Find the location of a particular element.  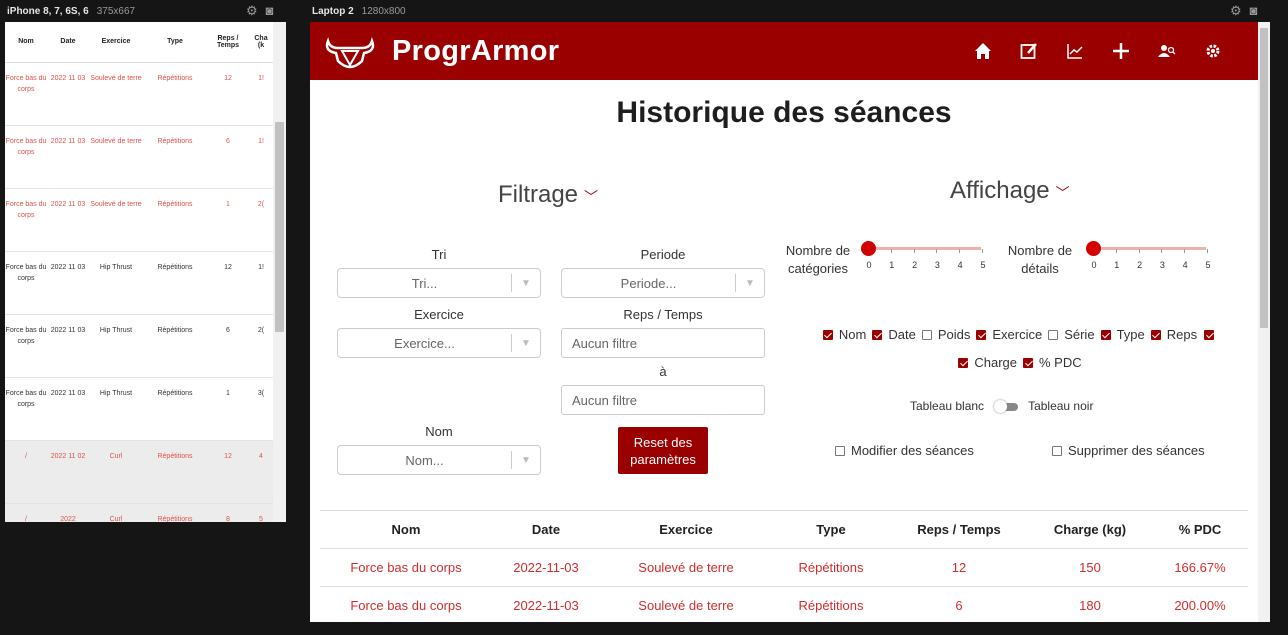

plus-icon is located at coordinates (1121, 51).